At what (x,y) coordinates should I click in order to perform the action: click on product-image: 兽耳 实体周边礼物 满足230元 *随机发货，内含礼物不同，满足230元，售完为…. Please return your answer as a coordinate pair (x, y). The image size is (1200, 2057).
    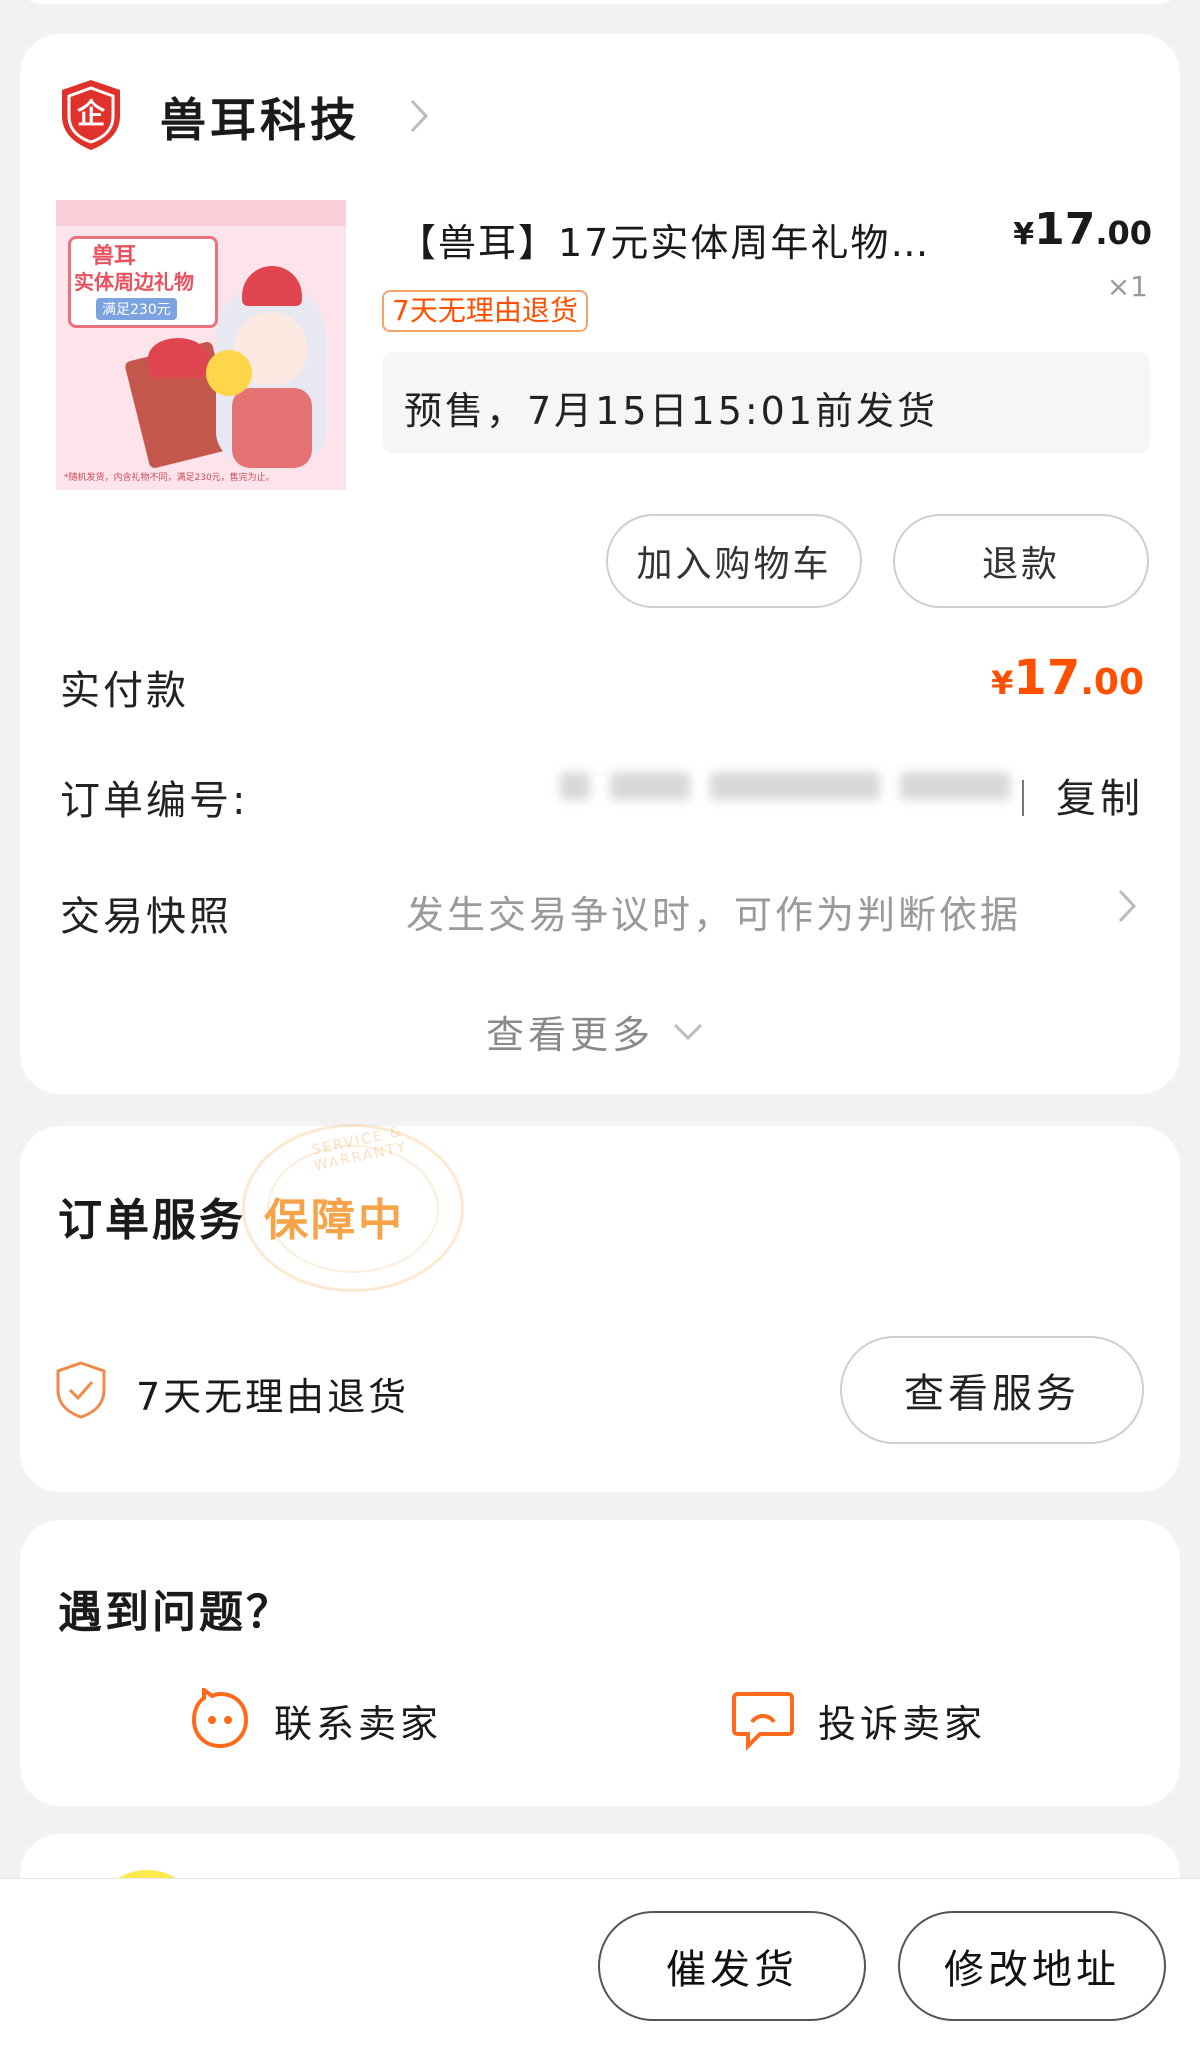
    Looking at the image, I should click on (201, 345).